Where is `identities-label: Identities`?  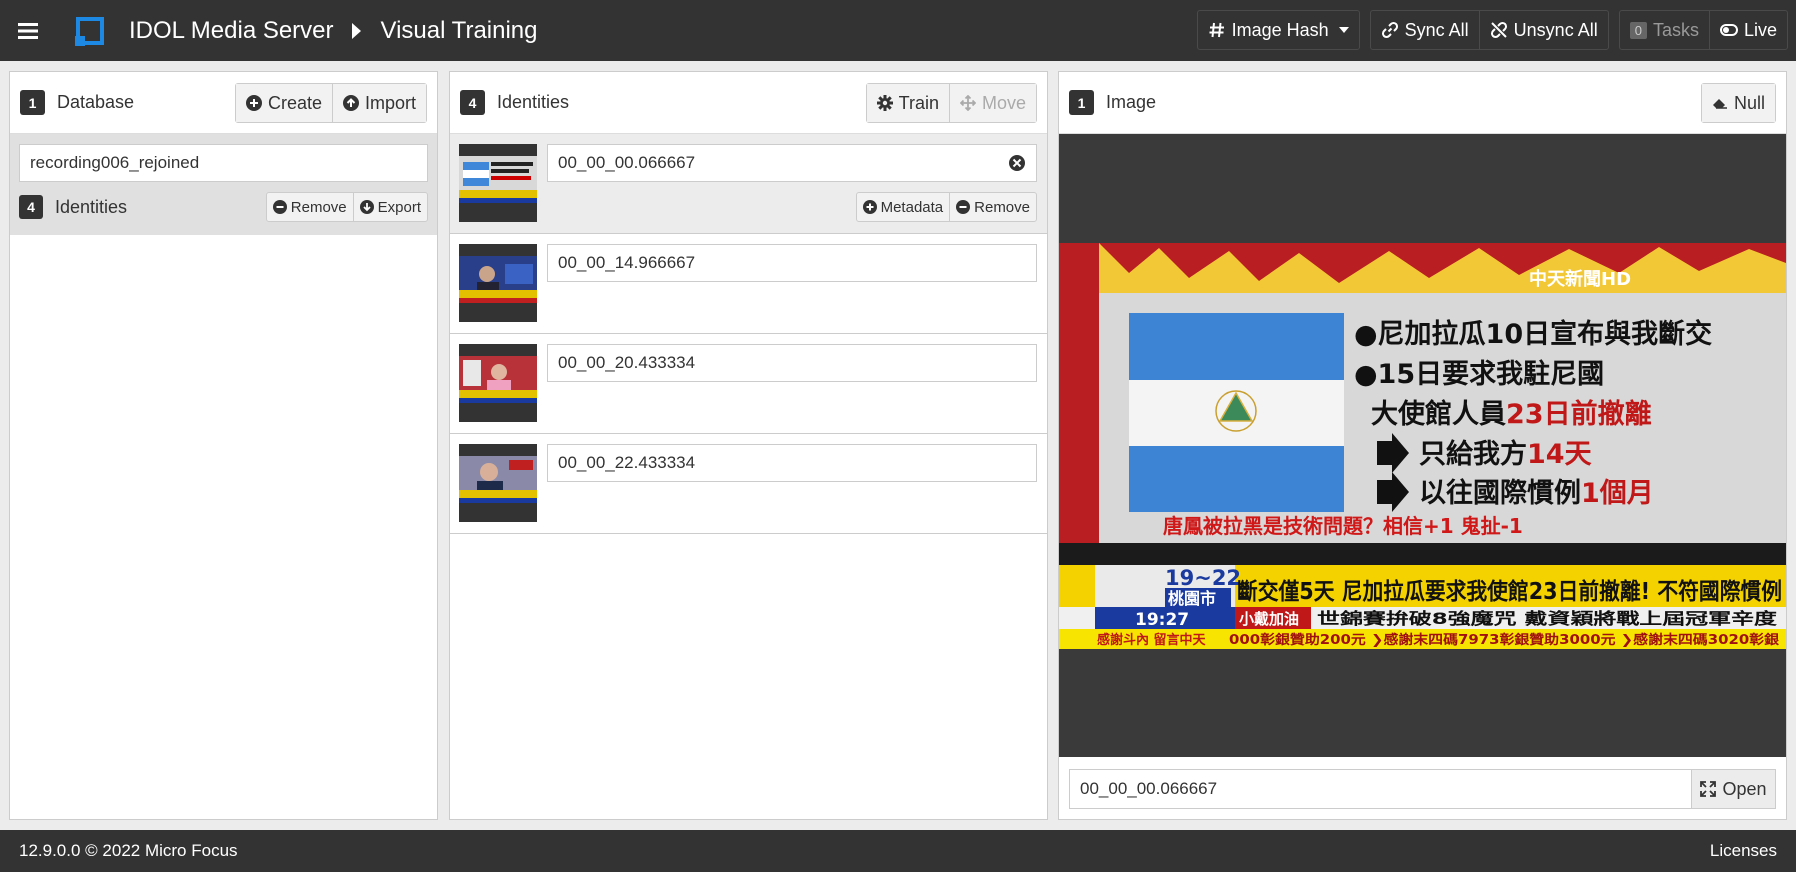
identities-label: Identities is located at coordinates (91, 206).